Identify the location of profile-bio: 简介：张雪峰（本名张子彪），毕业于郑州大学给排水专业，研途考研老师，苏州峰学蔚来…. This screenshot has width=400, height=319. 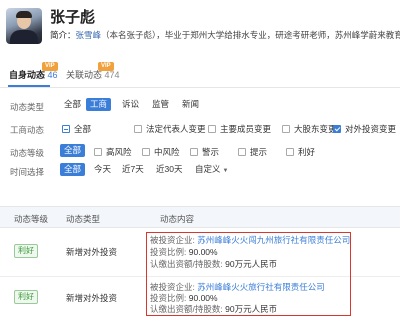
(225, 35).